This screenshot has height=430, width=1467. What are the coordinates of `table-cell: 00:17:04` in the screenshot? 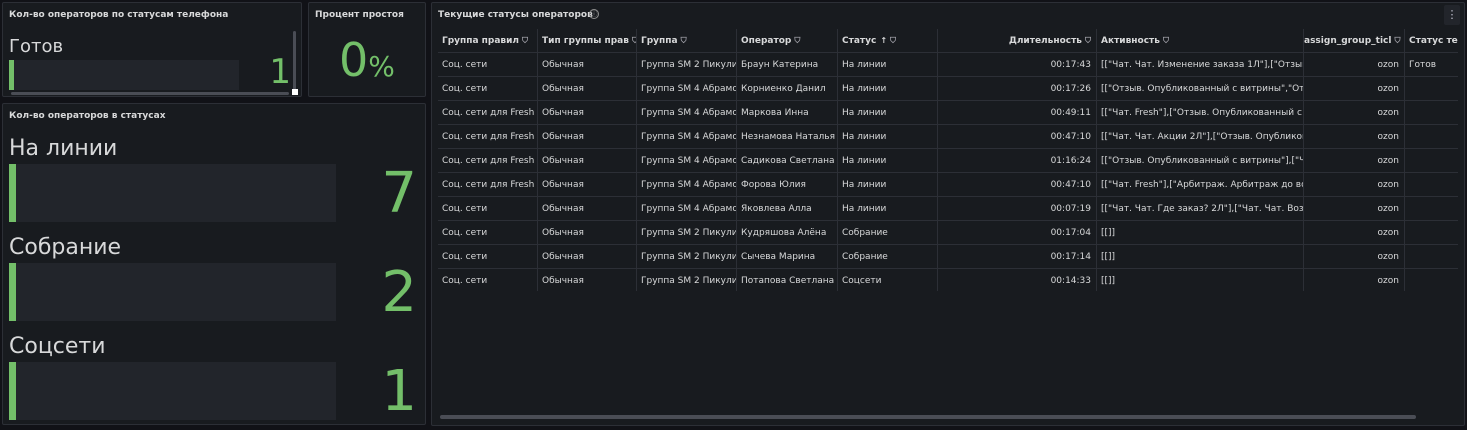 It's located at (1017, 233).